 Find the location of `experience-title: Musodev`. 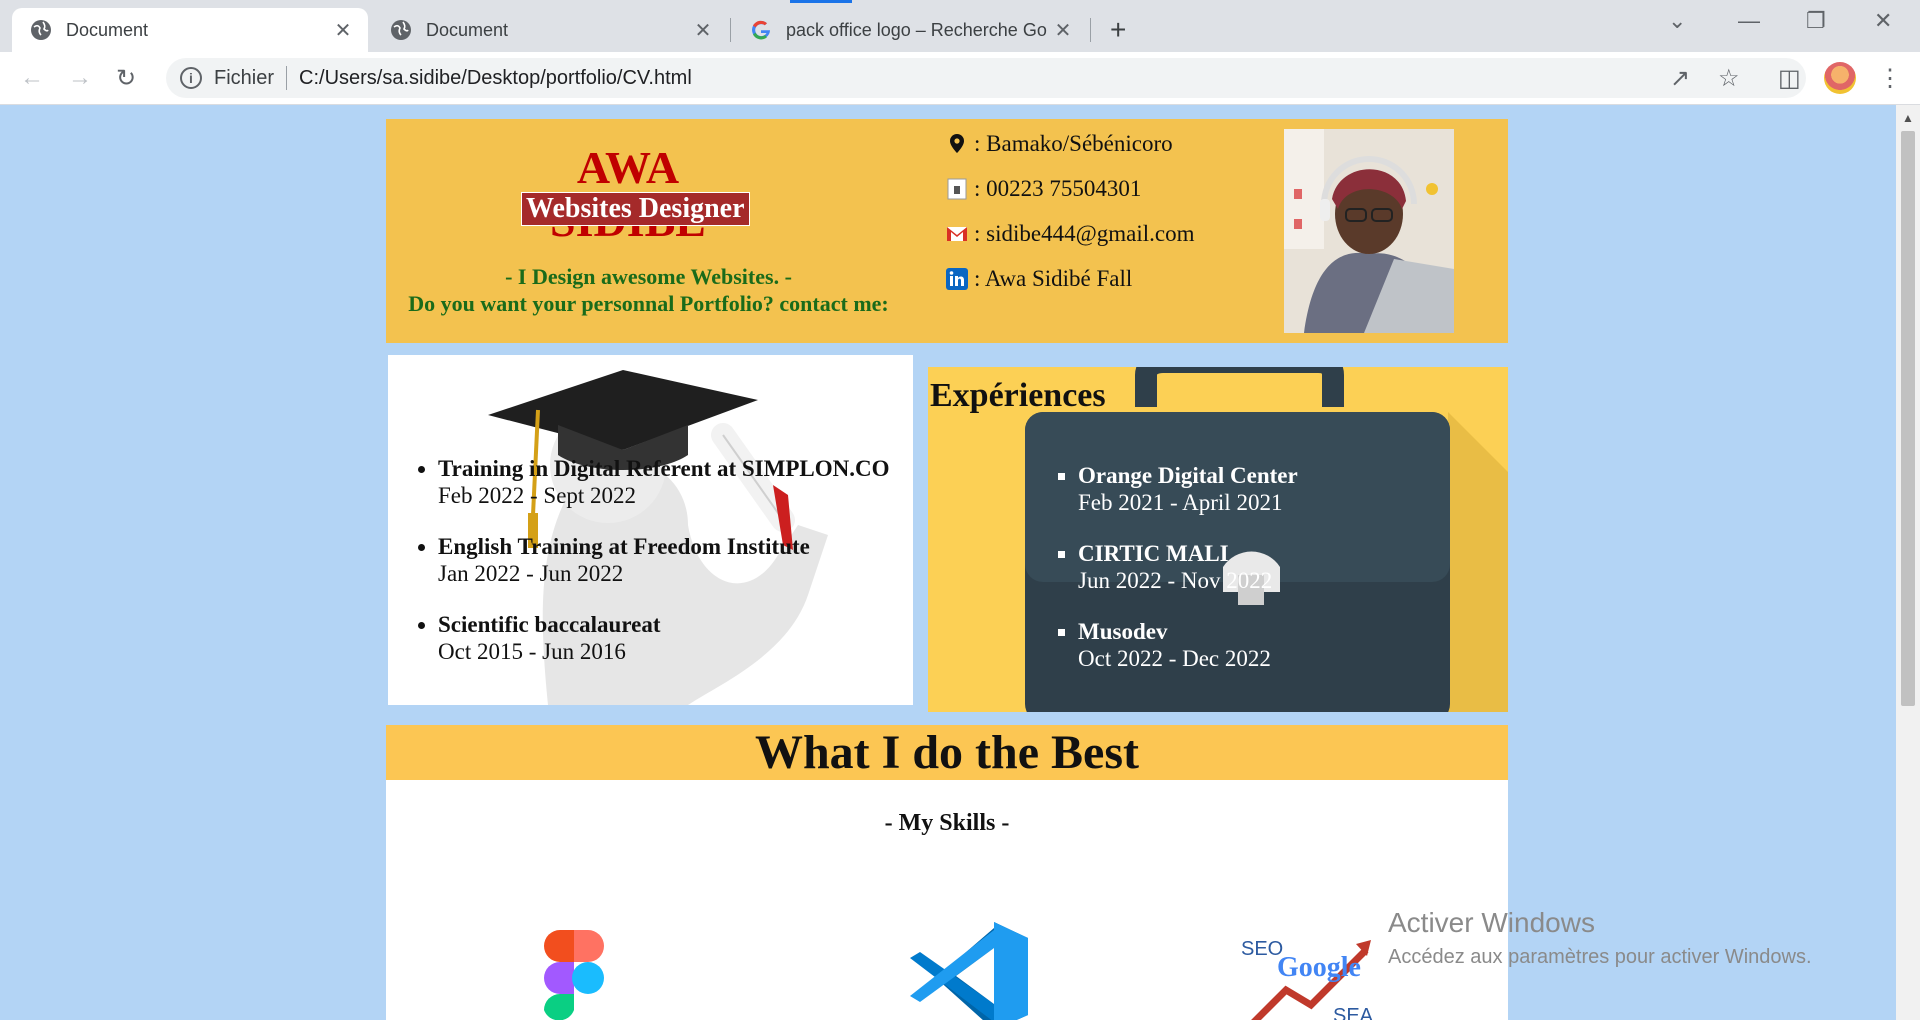

experience-title: Musodev is located at coordinates (1123, 631).